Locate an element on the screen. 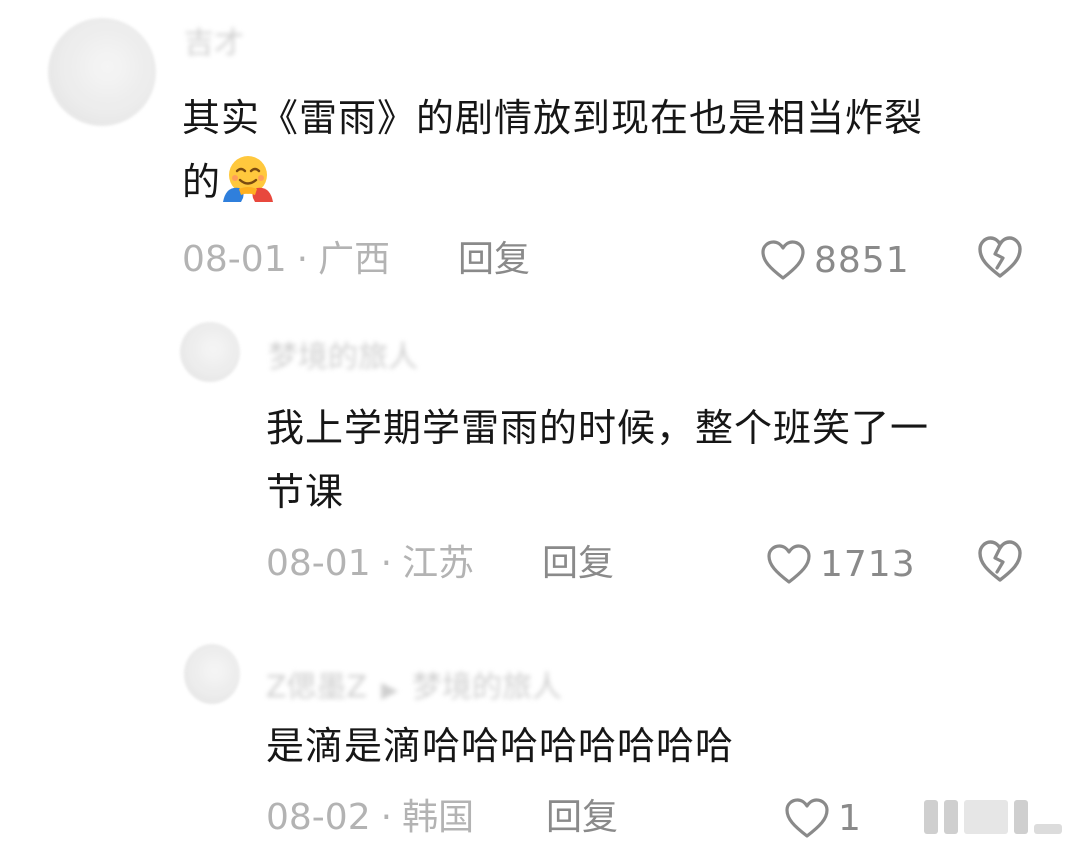  like-button: 1 is located at coordinates (823, 818).